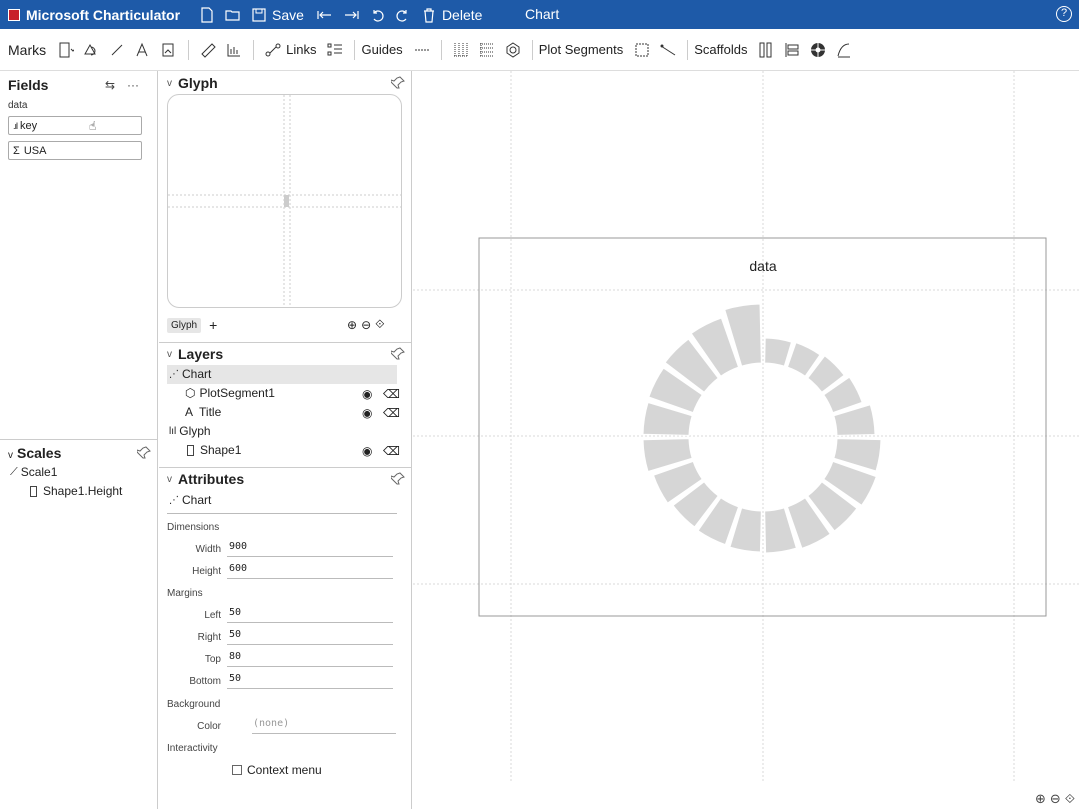  I want to click on export-left-icon, so click(325, 15).